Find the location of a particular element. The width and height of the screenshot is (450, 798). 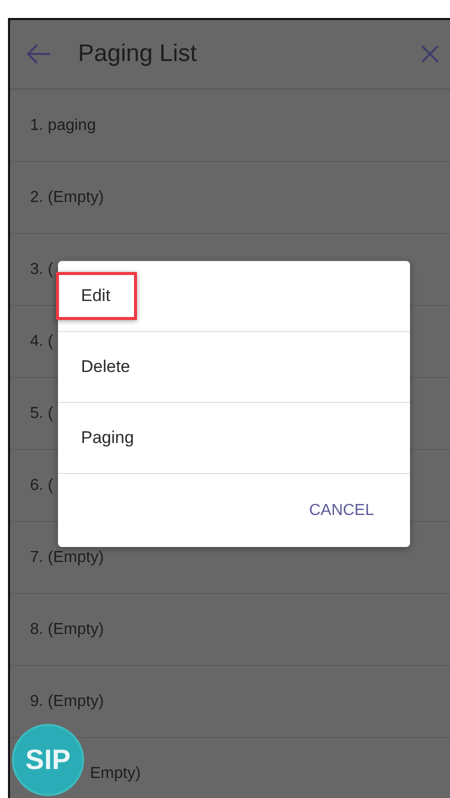

header-title: Paging List is located at coordinates (138, 54).